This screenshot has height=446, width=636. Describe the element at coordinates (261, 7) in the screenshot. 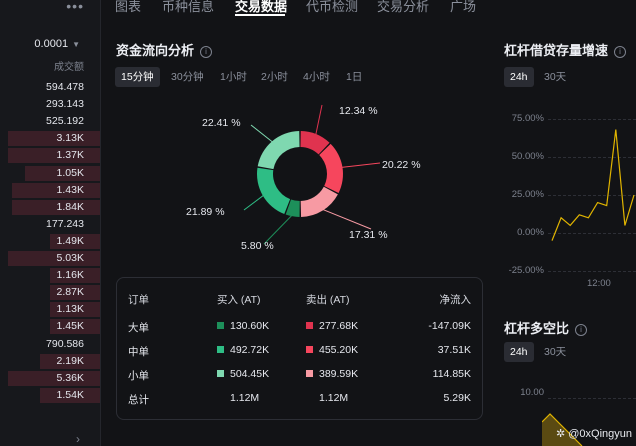

I see `tab-trade-data: 交易数据` at that location.